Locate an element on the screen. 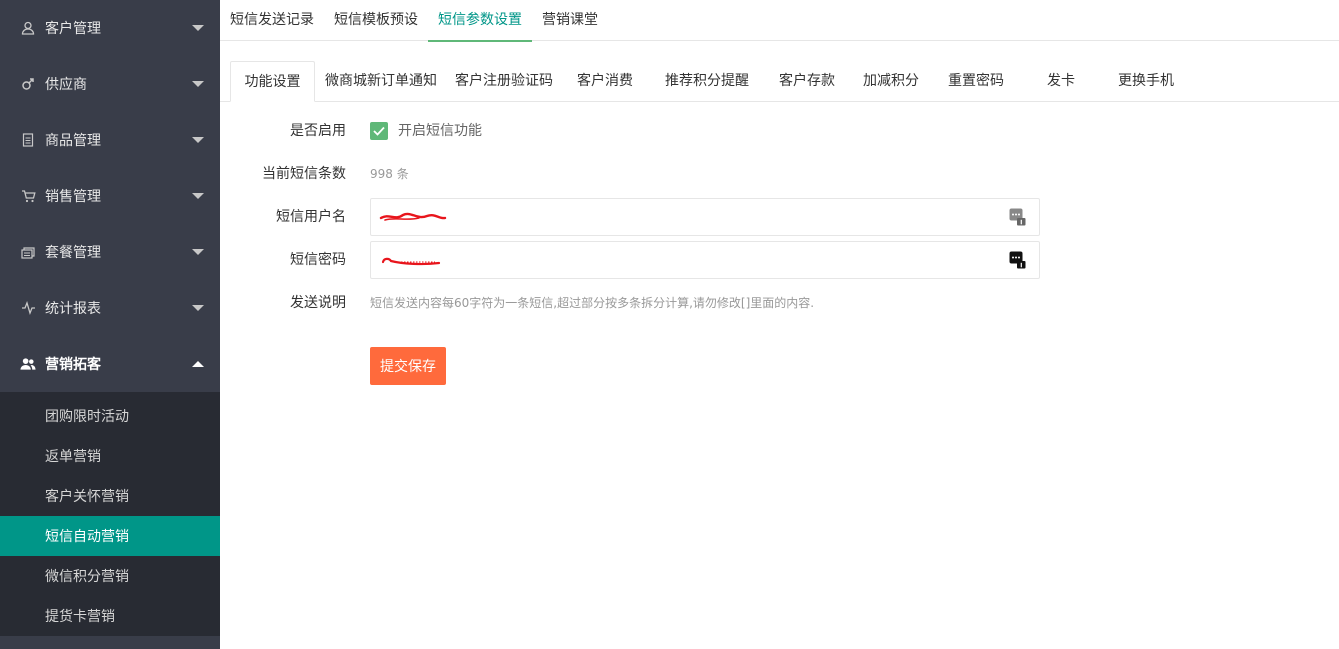 The height and width of the screenshot is (649, 1339). enable-sms-checkbox: 开启短信功能 is located at coordinates (426, 131).